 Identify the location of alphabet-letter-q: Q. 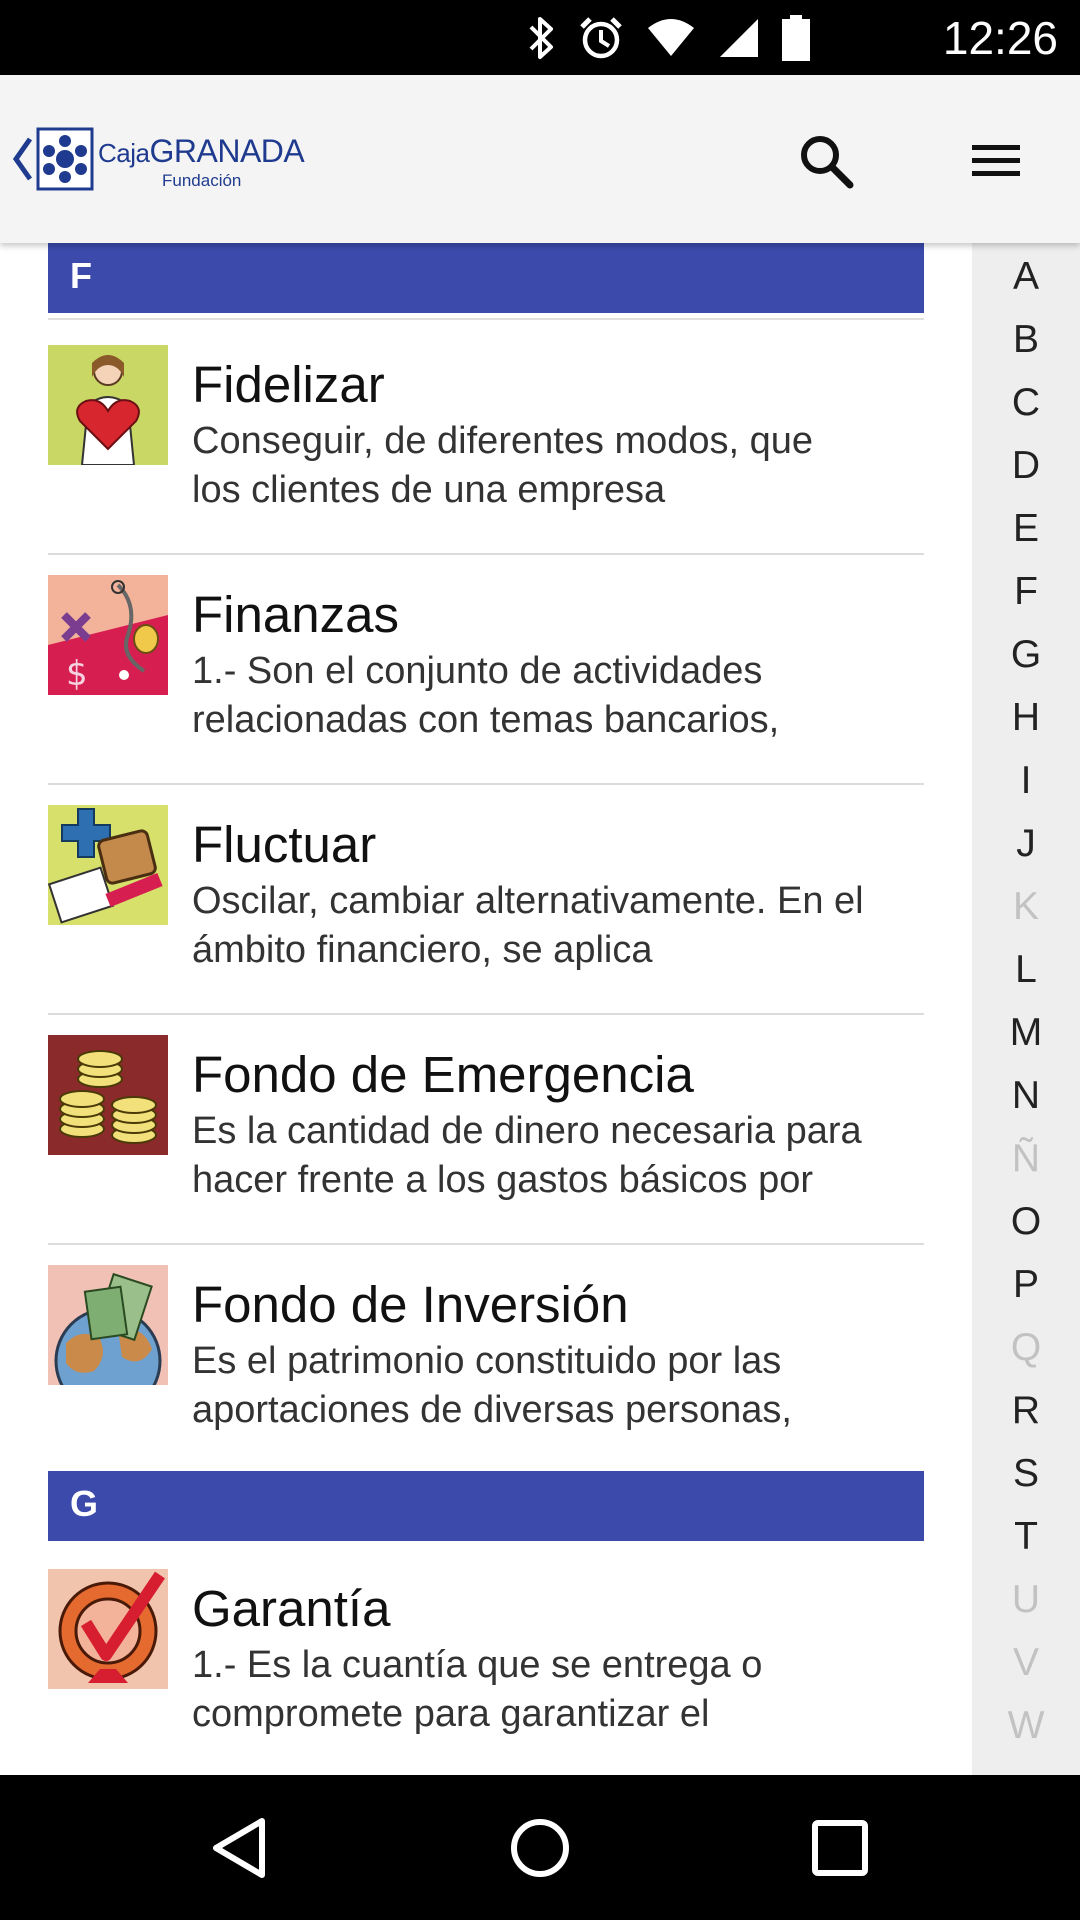
(1026, 1347).